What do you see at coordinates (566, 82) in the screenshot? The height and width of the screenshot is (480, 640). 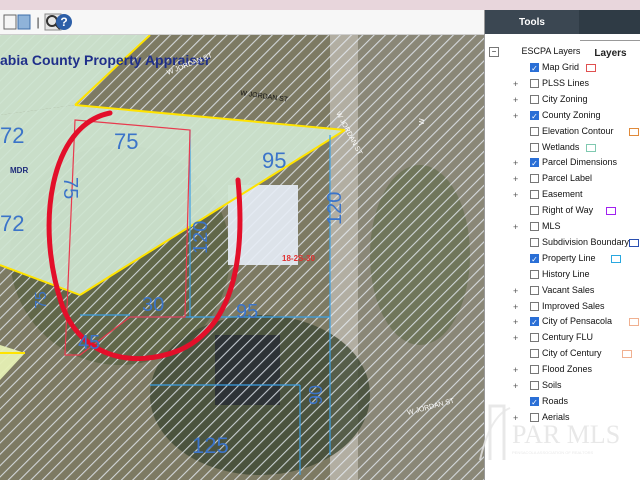 I see `layer-label: PLSS Lines` at bounding box center [566, 82].